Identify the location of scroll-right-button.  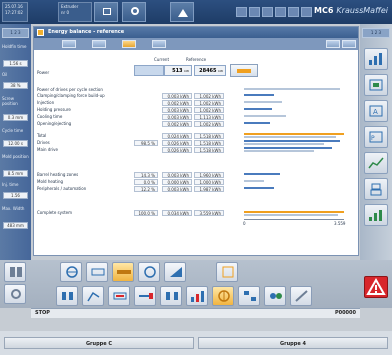
(349, 44).